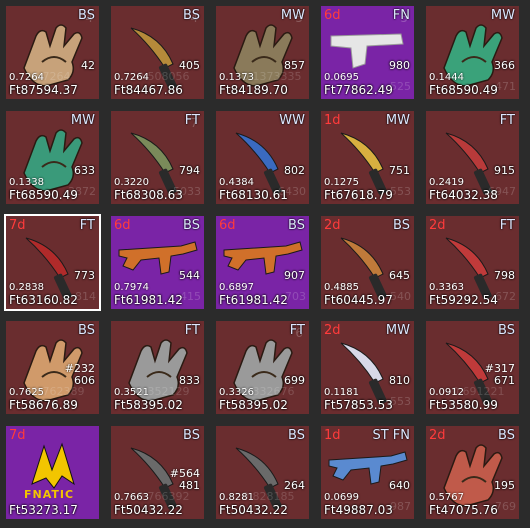 This screenshot has height=528, width=530. What do you see at coordinates (189, 485) in the screenshot?
I see `item-count: 481` at bounding box center [189, 485].